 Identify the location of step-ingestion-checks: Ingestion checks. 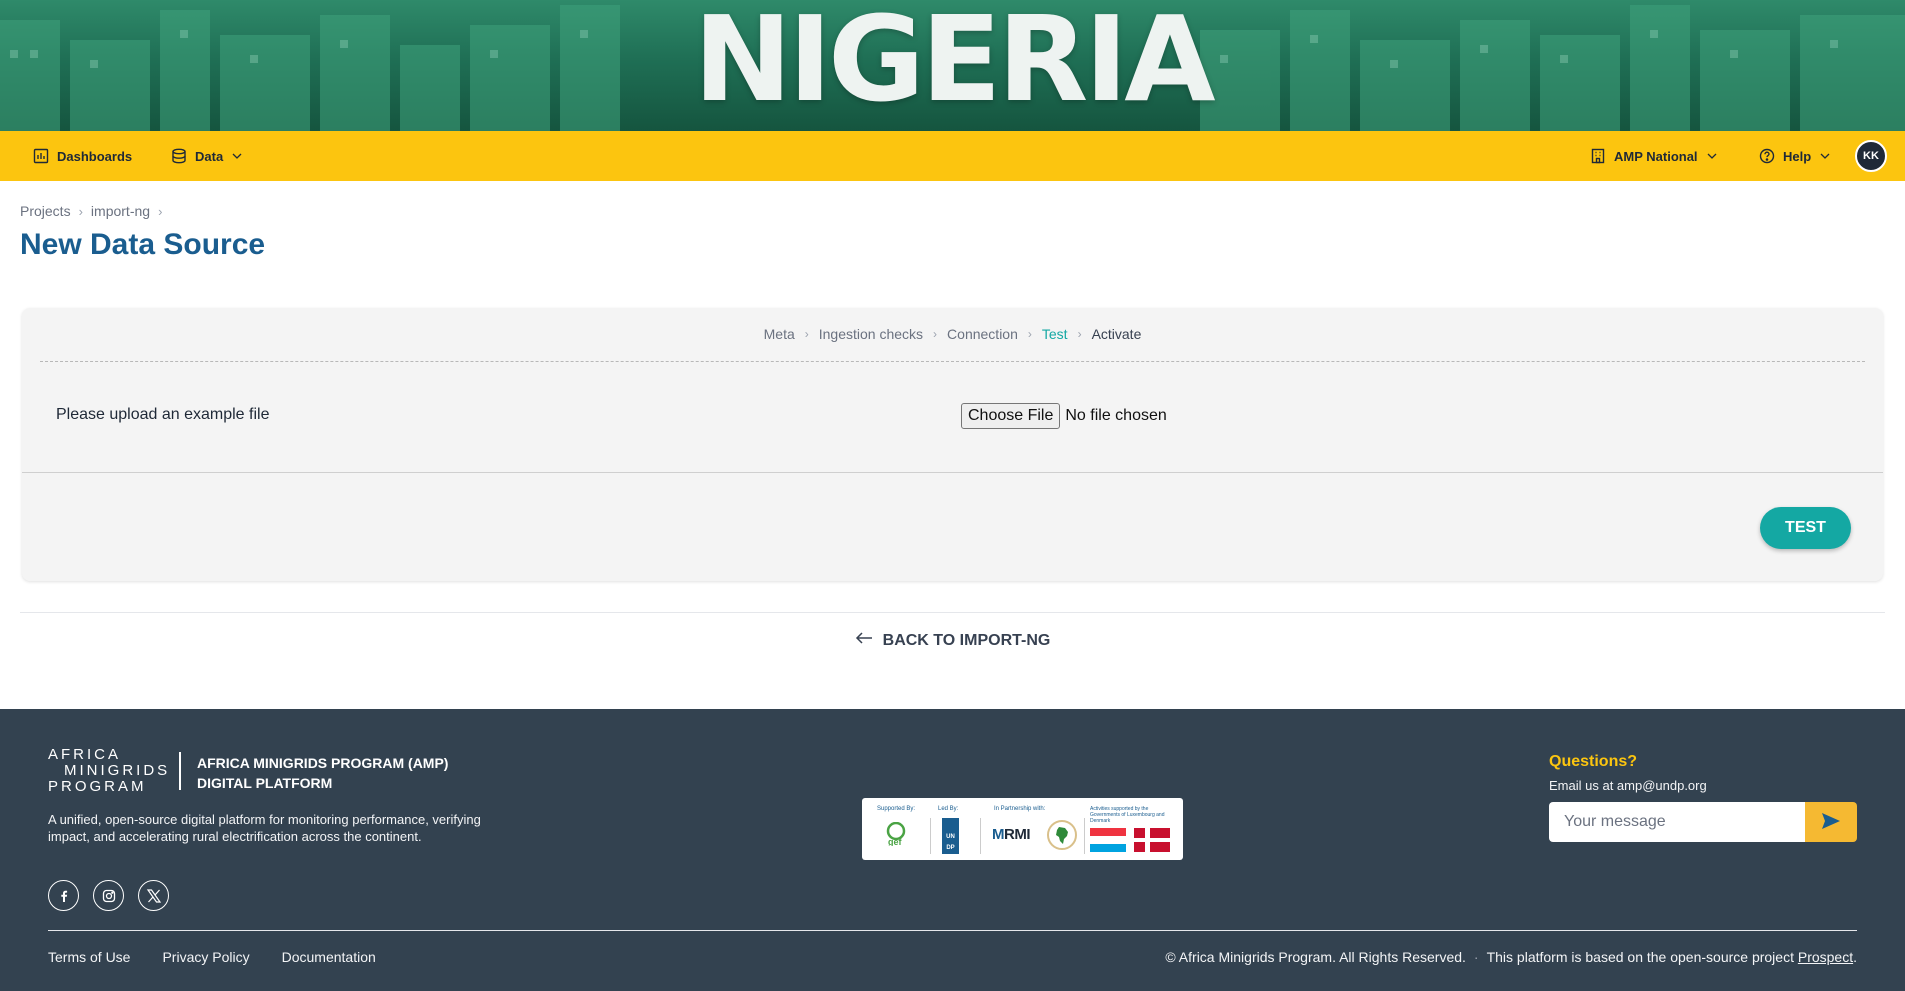
(871, 334).